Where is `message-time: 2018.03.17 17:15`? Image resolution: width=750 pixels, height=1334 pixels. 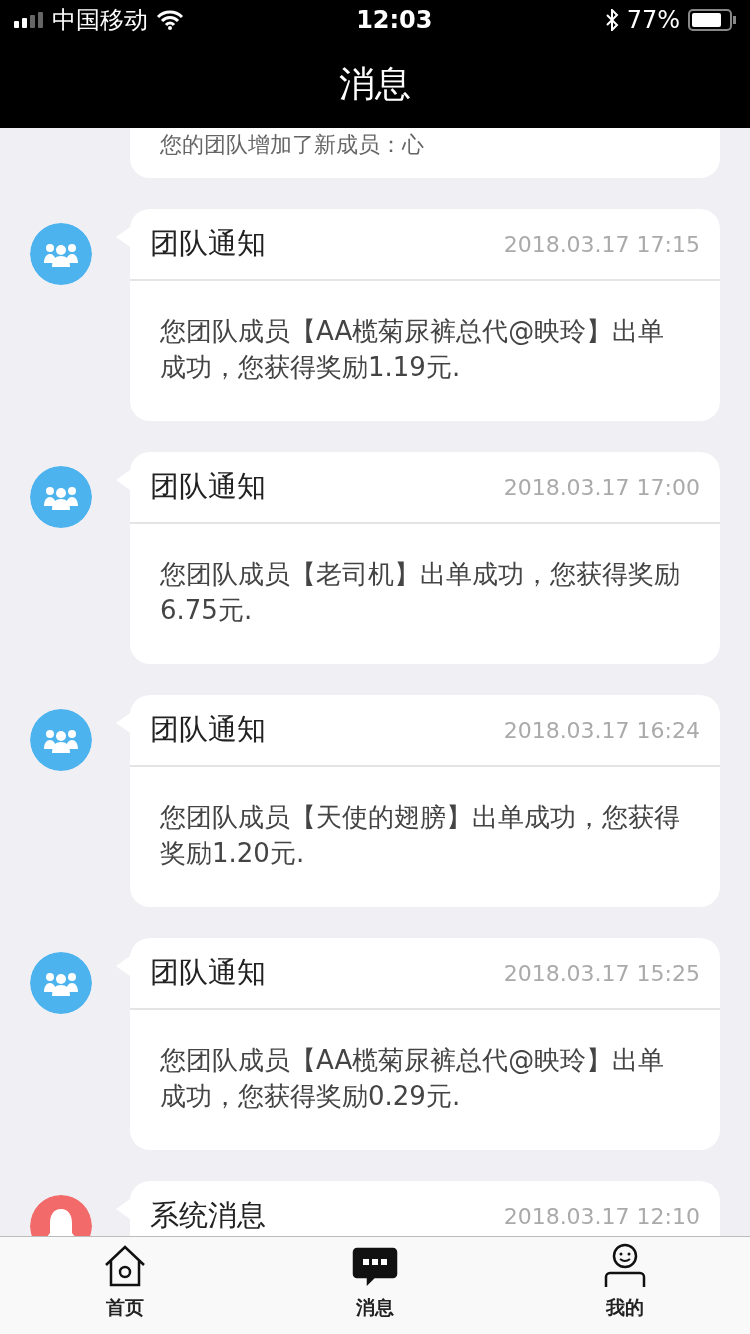
message-time: 2018.03.17 17:15 is located at coordinates (601, 244).